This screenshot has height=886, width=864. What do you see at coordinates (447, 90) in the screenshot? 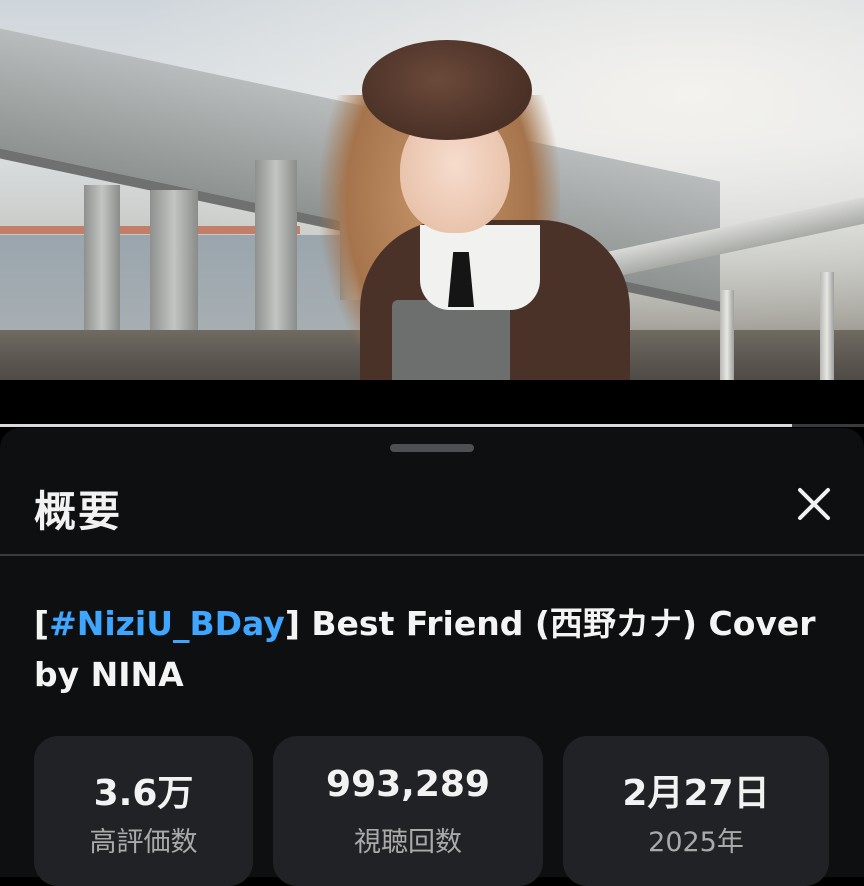
I see `video-person-beret` at bounding box center [447, 90].